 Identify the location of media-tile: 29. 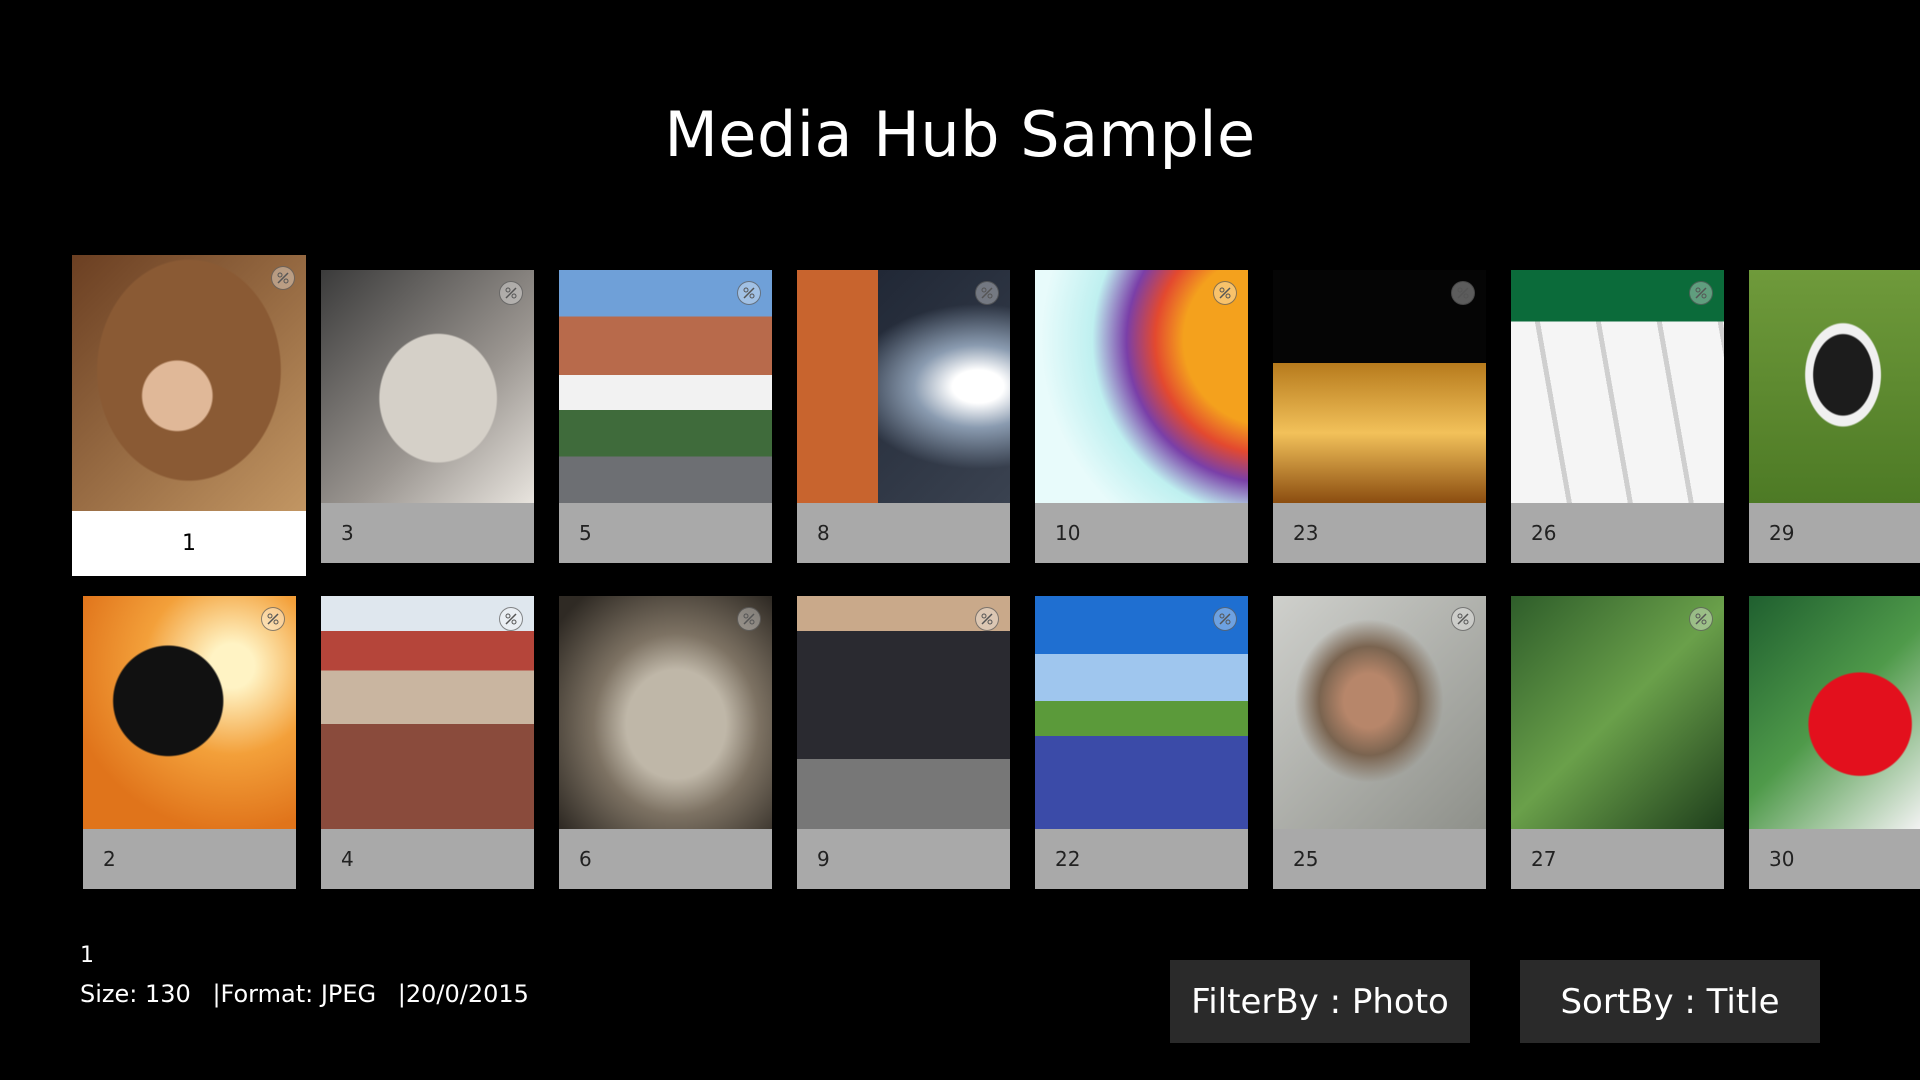
(1834, 416).